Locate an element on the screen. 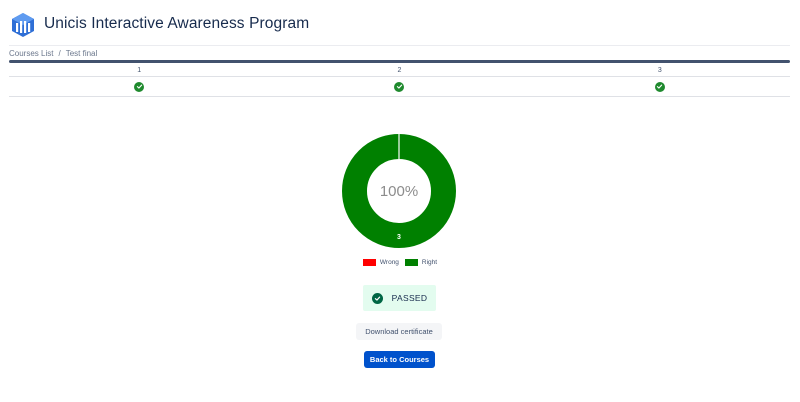 This screenshot has width=800, height=402. question-steps: 1 2 3 is located at coordinates (399, 81).